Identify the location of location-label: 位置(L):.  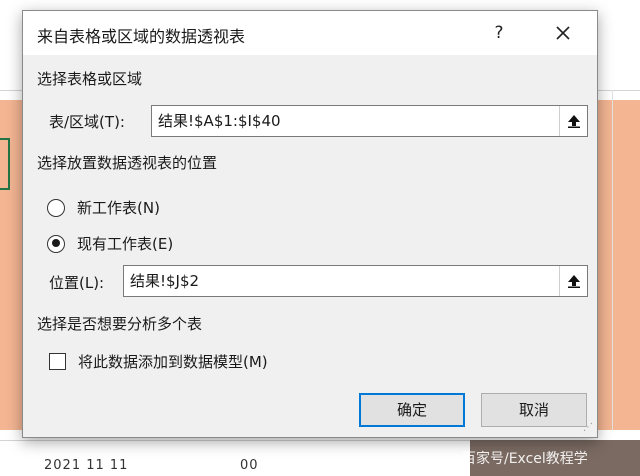
(77, 283).